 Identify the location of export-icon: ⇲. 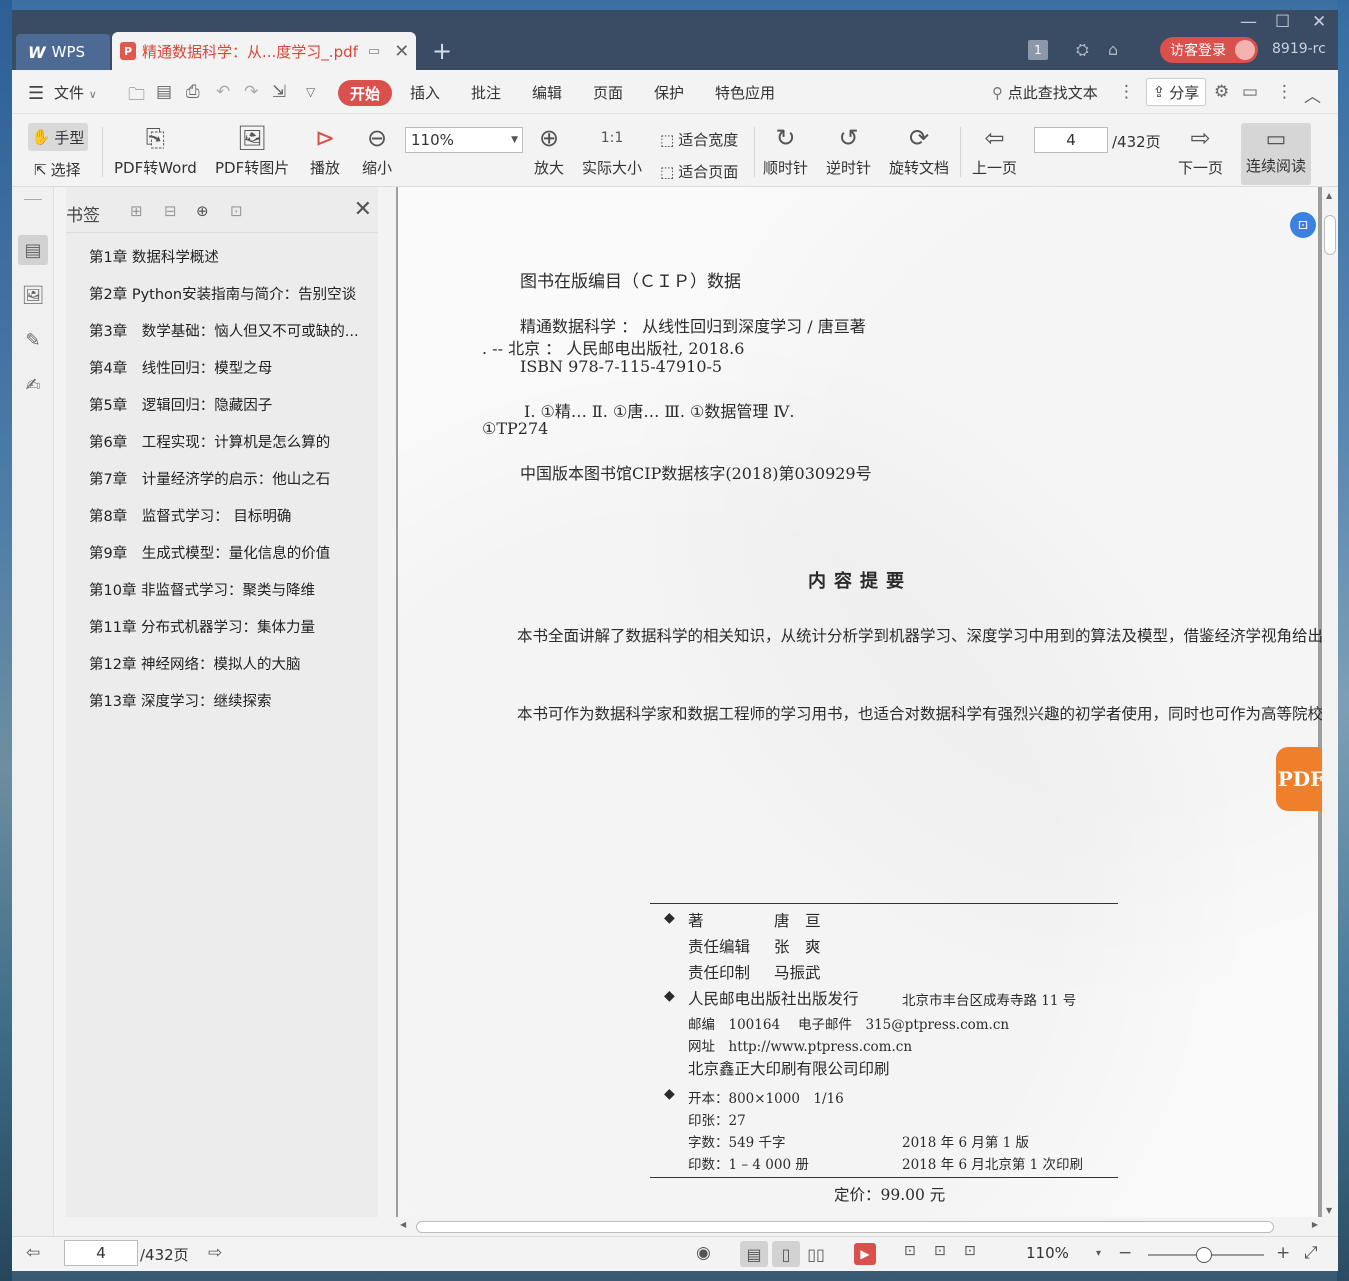
(279, 92).